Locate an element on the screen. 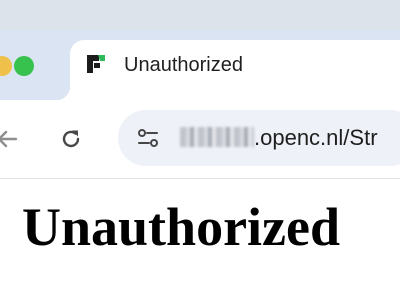 The image size is (400, 300). tune-icon is located at coordinates (148, 138).